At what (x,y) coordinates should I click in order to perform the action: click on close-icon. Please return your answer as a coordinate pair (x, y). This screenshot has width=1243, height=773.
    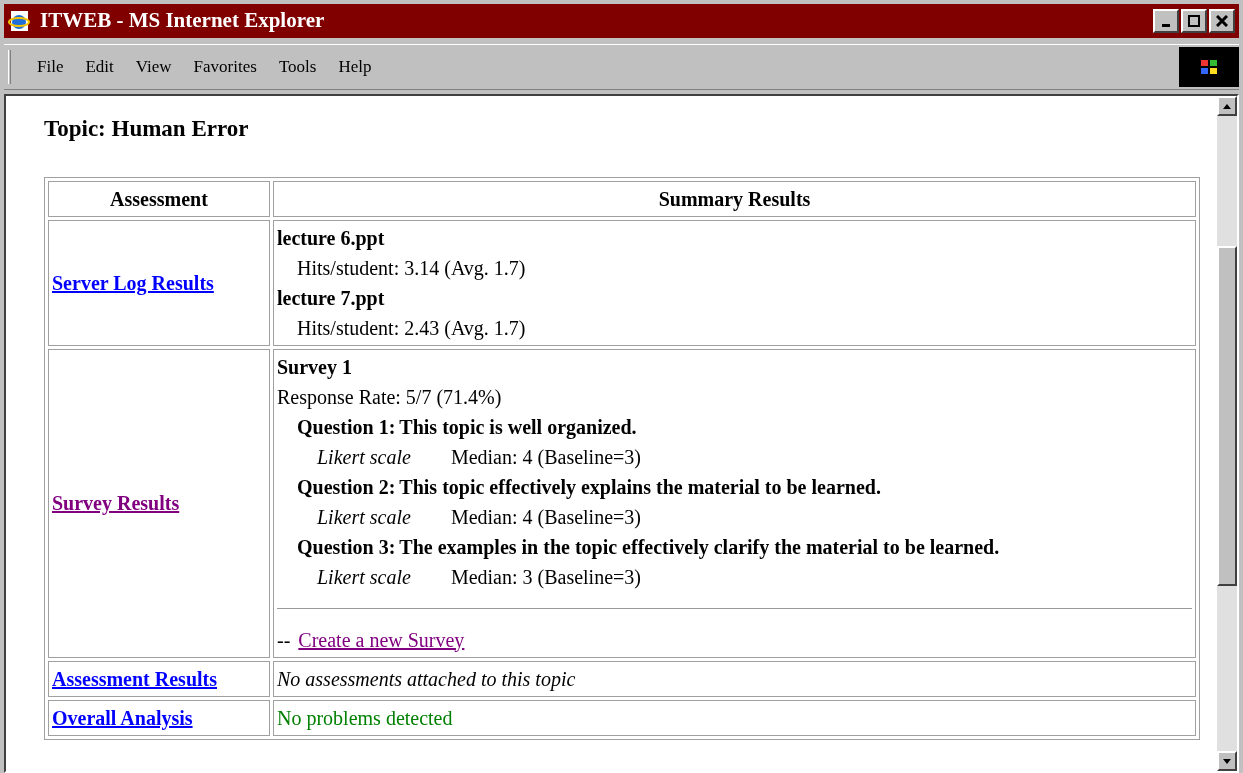
    Looking at the image, I should click on (1222, 21).